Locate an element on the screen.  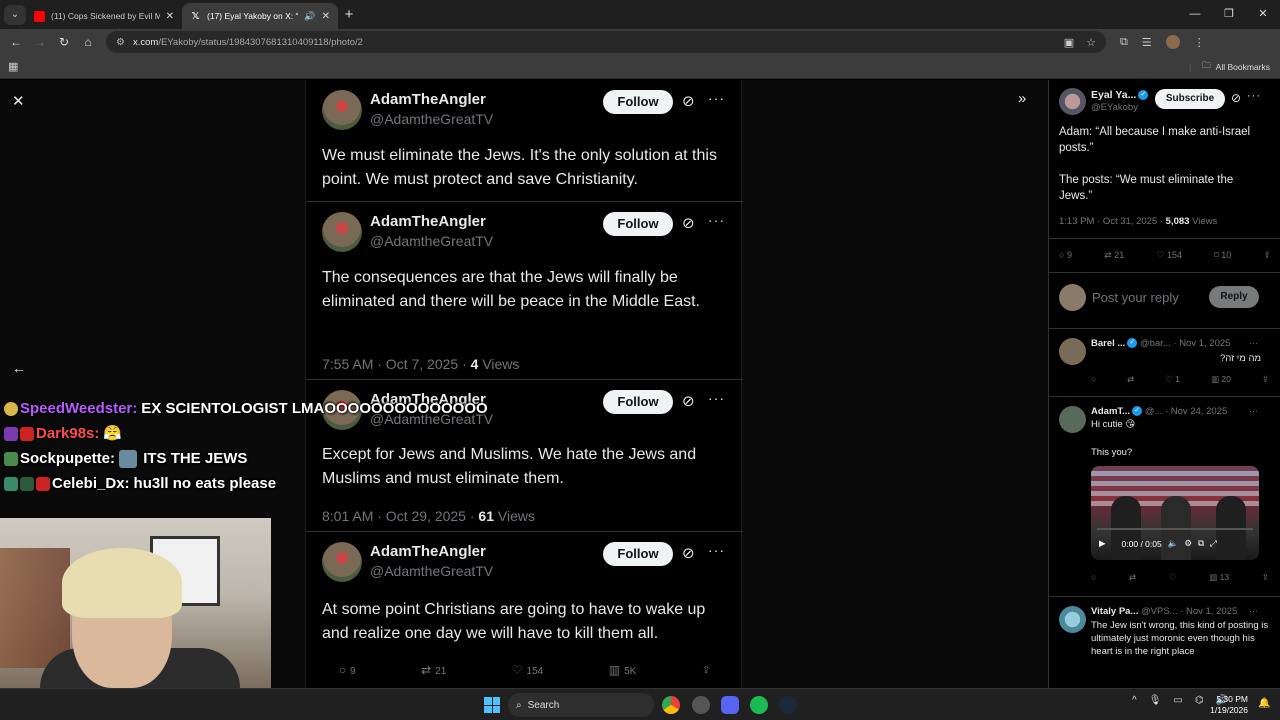
expand-sidebar-icon: » is located at coordinates (1022, 98).